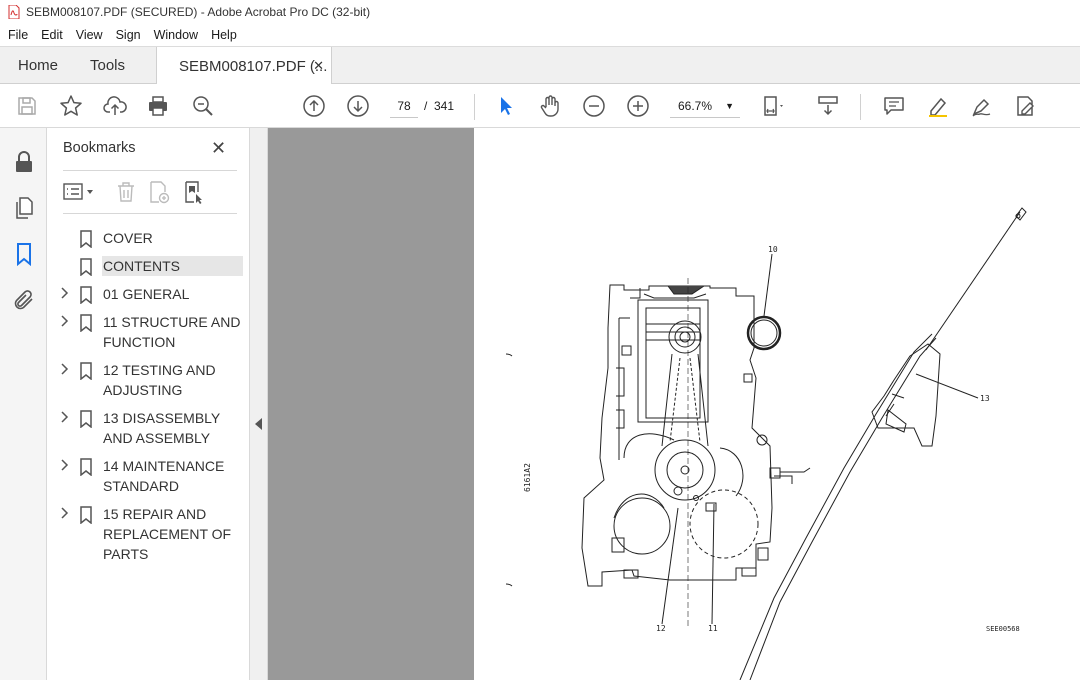  Describe the element at coordinates (52, 35) in the screenshot. I see `menu-edit: Edit` at that location.